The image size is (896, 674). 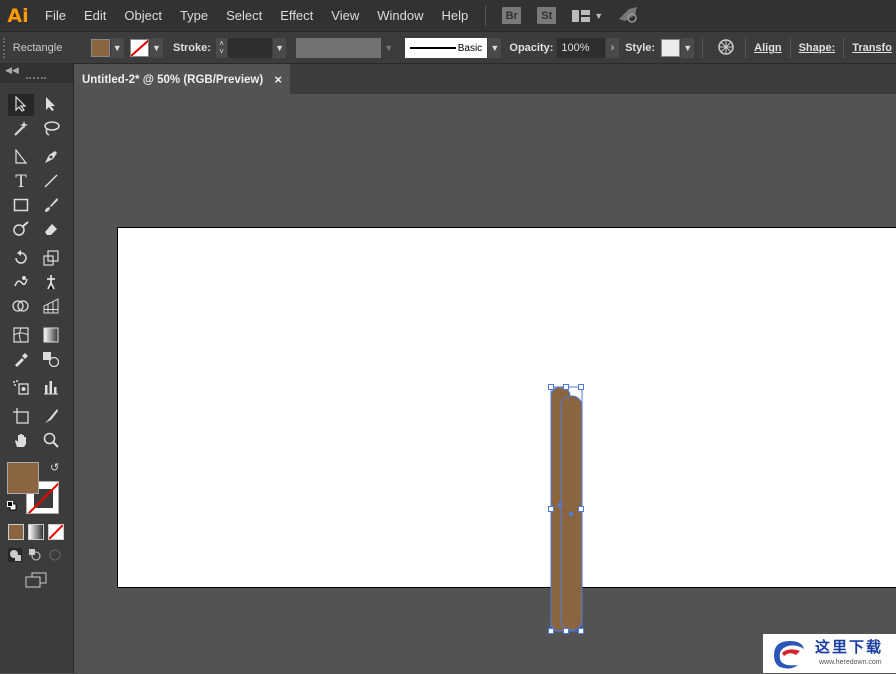 I want to click on rectangle-icon, so click(x=21, y=206).